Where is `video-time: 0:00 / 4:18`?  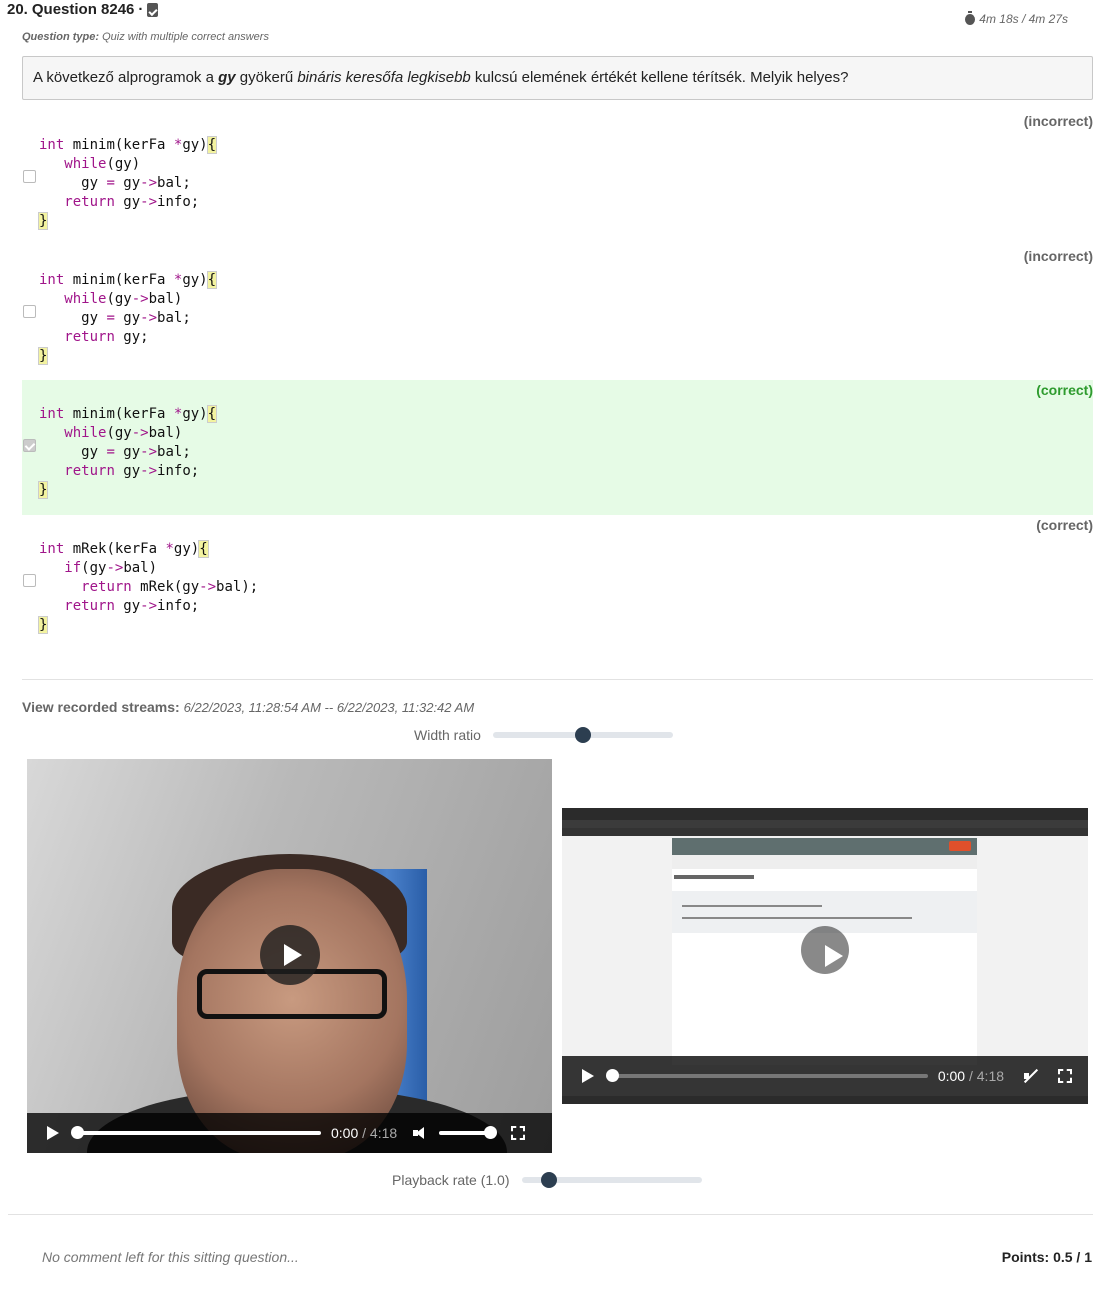
video-time: 0:00 / 4:18 is located at coordinates (971, 1076).